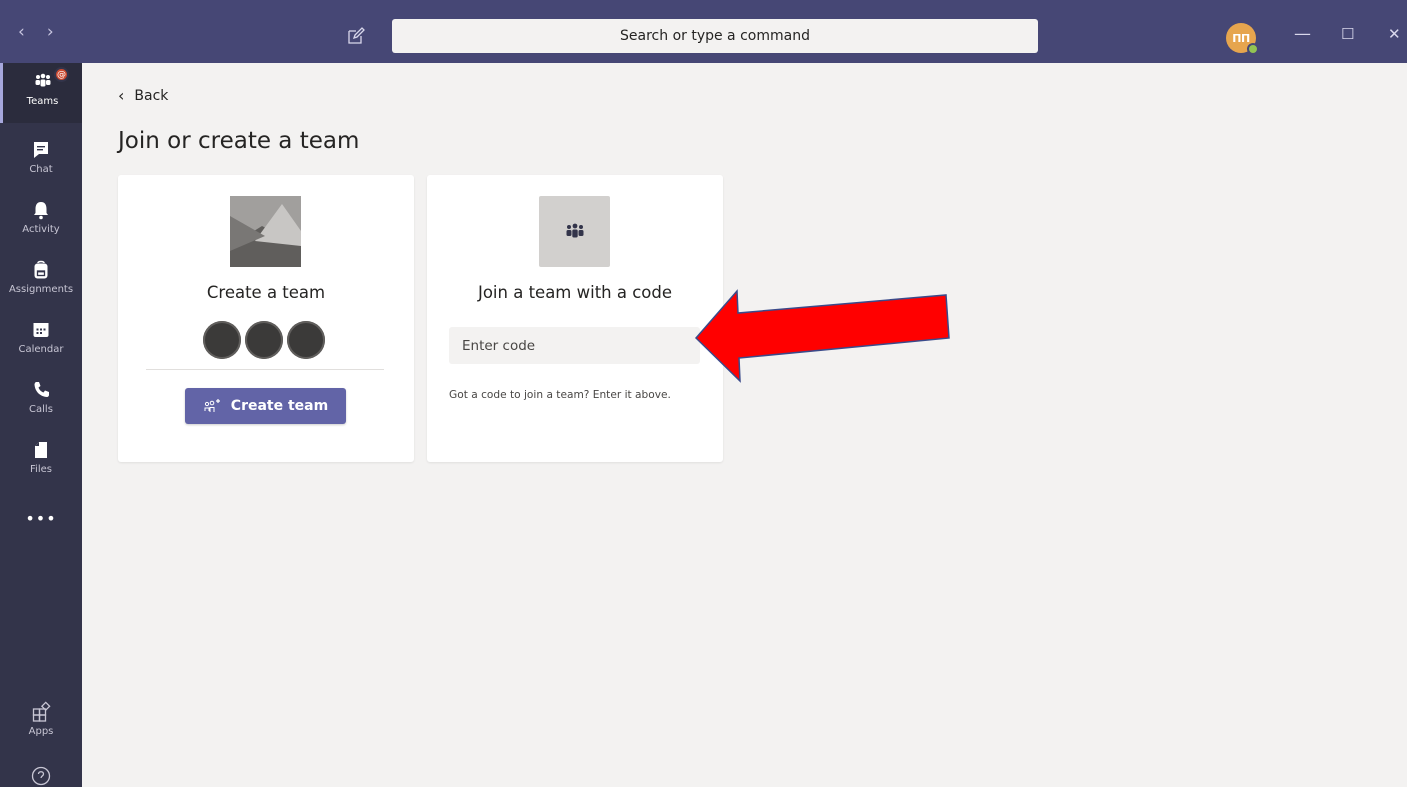 The width and height of the screenshot is (1407, 787). Describe the element at coordinates (822, 336) in the screenshot. I see `annotation-arrow-icon` at that location.